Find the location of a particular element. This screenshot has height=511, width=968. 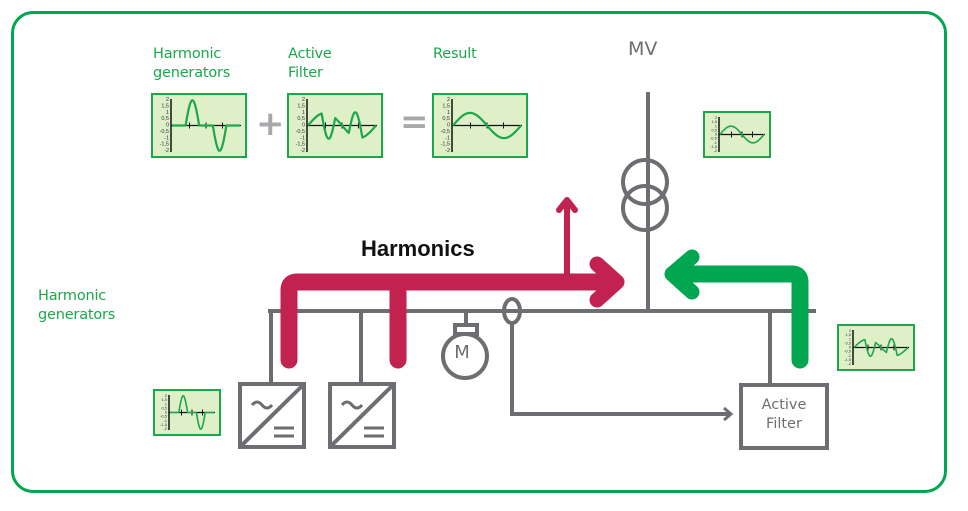

waveform-harmonic-generators: 2 1,5 1 0,5 0 -0,5 -1 -1,5 -2 is located at coordinates (199, 125).